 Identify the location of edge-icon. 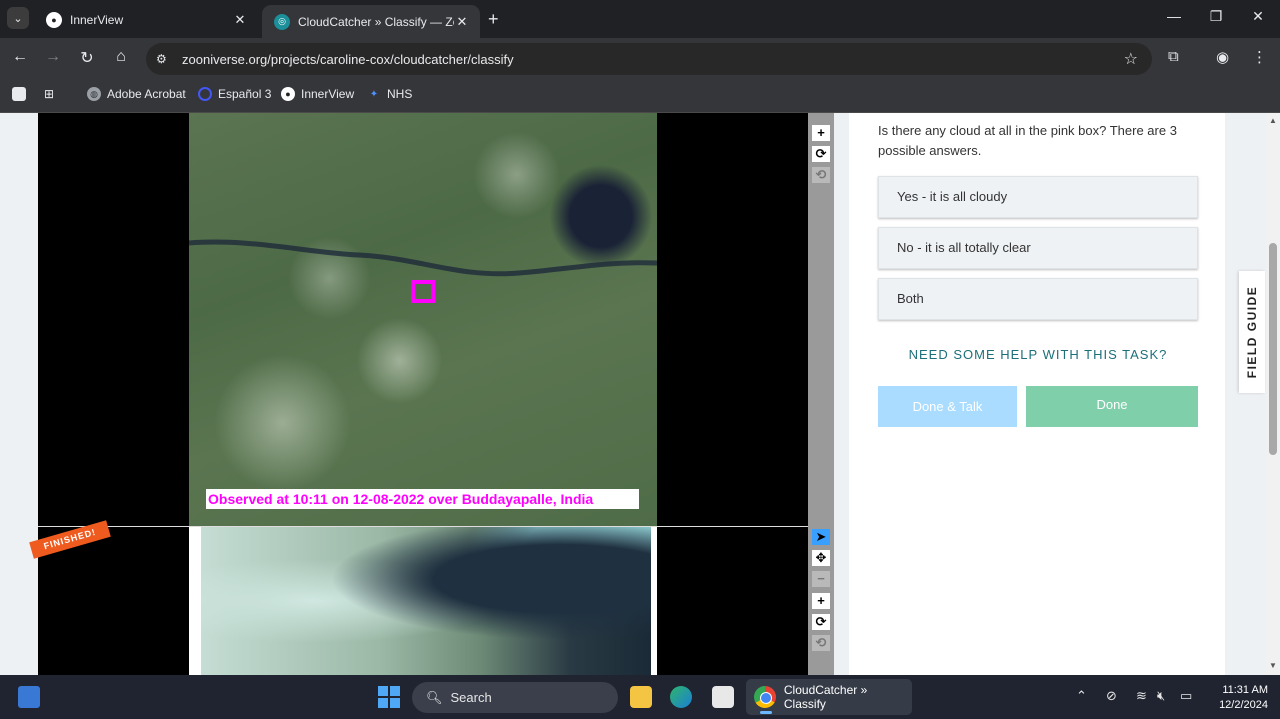
(681, 697).